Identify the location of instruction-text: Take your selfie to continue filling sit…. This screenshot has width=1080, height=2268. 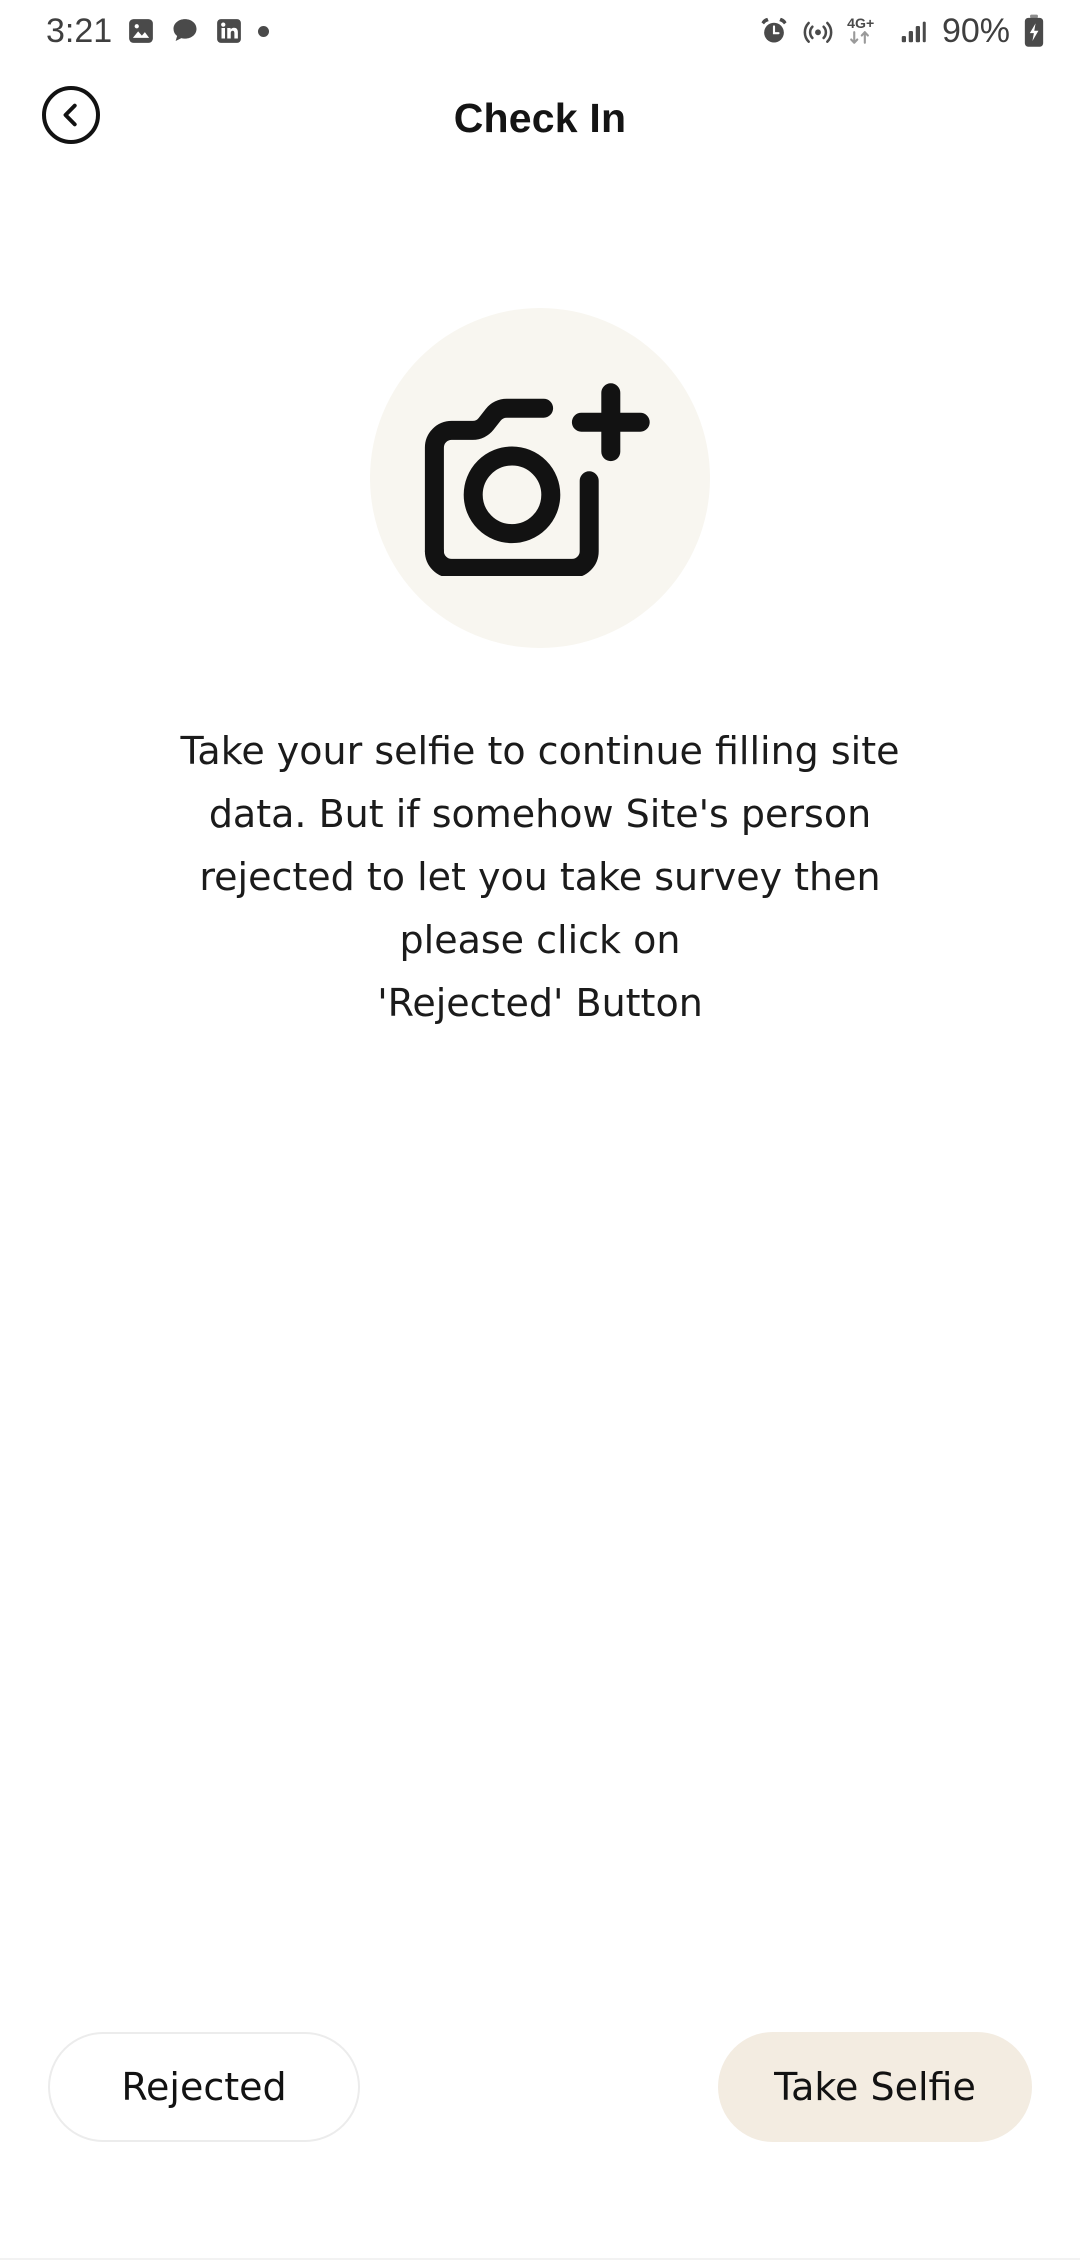
(540, 877).